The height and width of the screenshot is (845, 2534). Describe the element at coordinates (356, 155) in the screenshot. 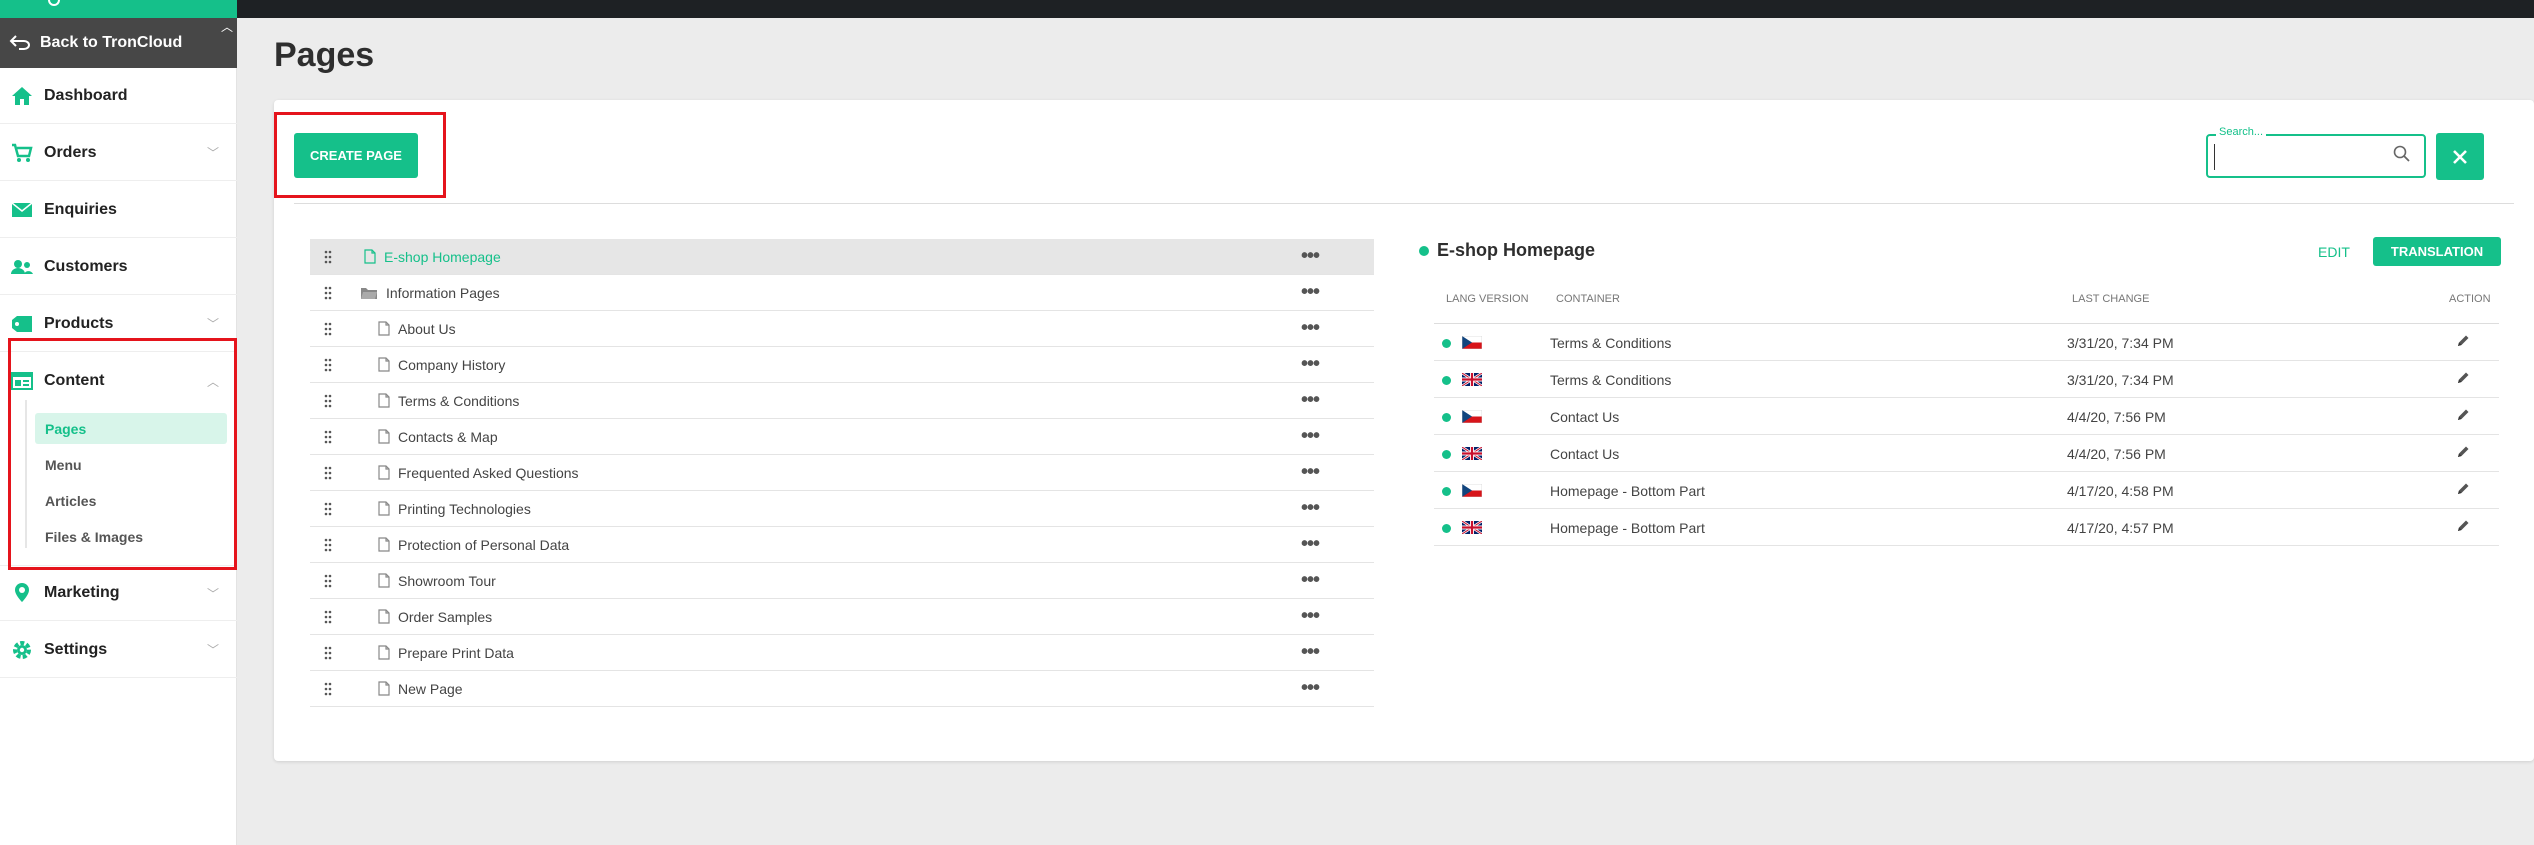

I see `create-page-button: CREATE PAGE` at that location.